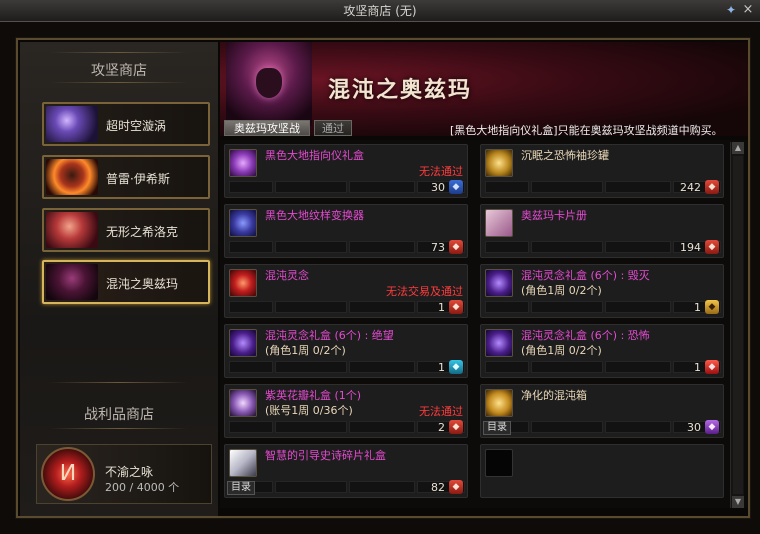  I want to click on shop-item-time-vortex: 超时空漩涡, so click(126, 124).